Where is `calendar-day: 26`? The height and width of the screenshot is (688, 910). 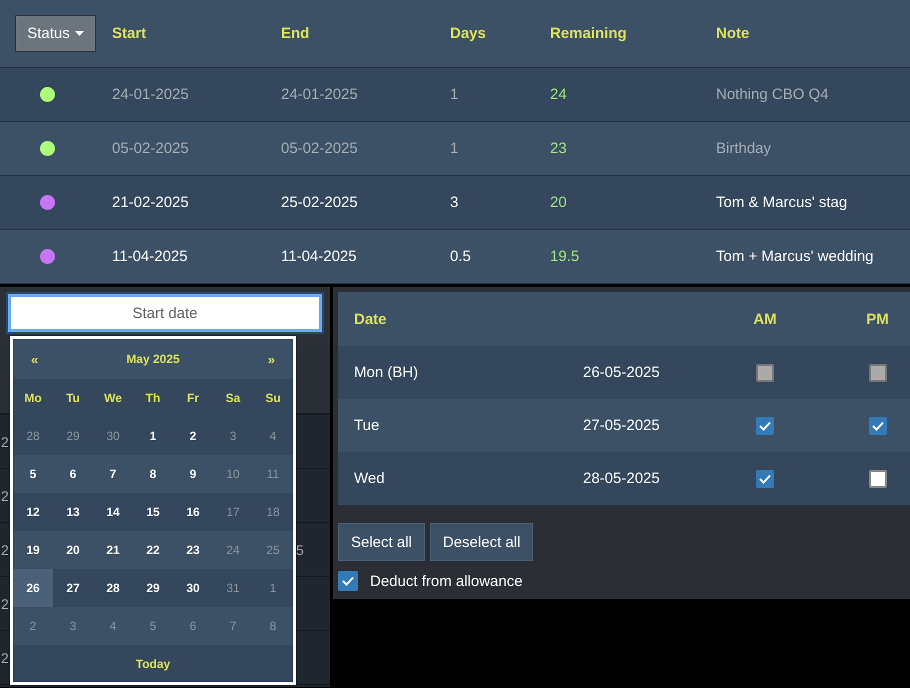
calendar-day: 26 is located at coordinates (33, 588).